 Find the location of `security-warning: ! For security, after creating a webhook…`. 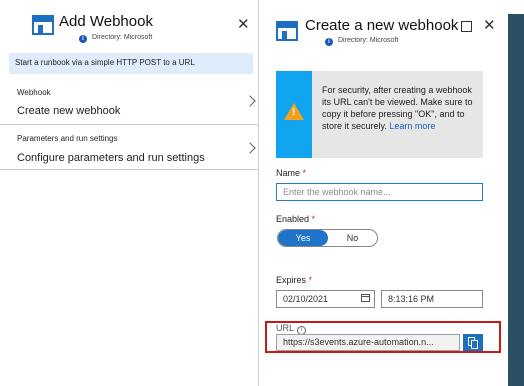

security-warning: ! For security, after creating a webhook… is located at coordinates (379, 114).